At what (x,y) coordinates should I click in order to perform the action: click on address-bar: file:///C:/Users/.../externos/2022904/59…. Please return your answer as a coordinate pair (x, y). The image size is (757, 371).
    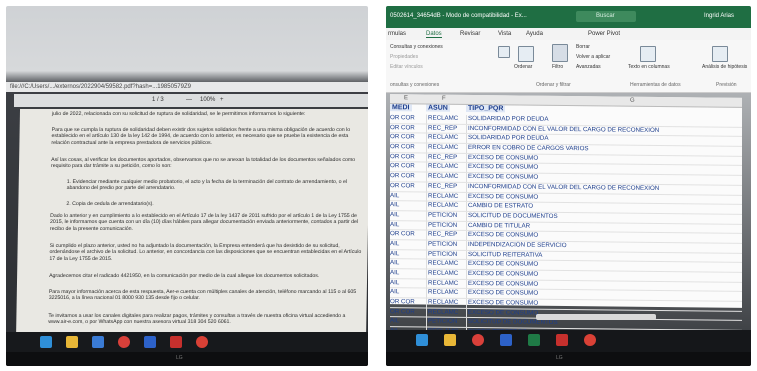
    Looking at the image, I should click on (187, 87).